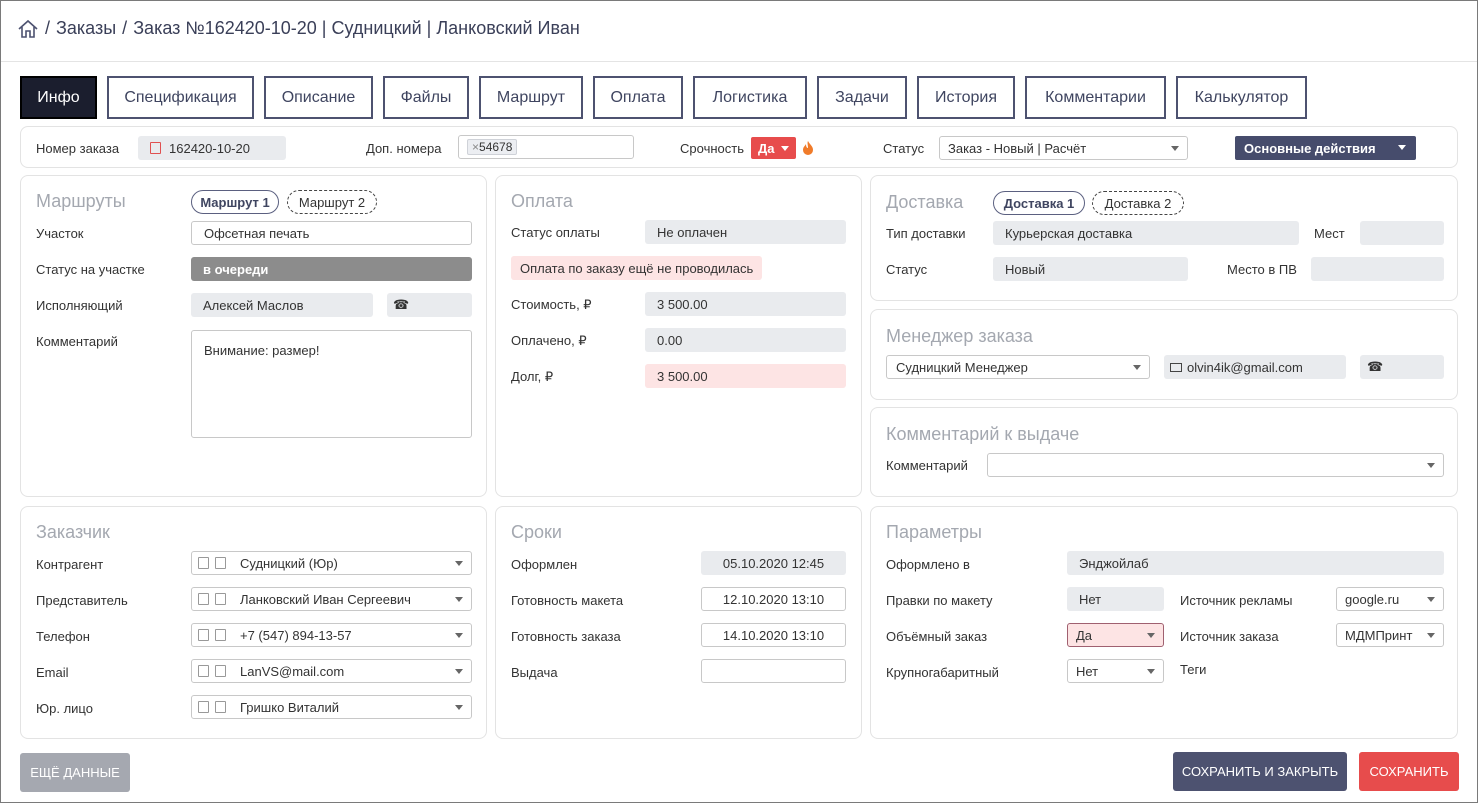  I want to click on urgency-select: Да, so click(773, 148).